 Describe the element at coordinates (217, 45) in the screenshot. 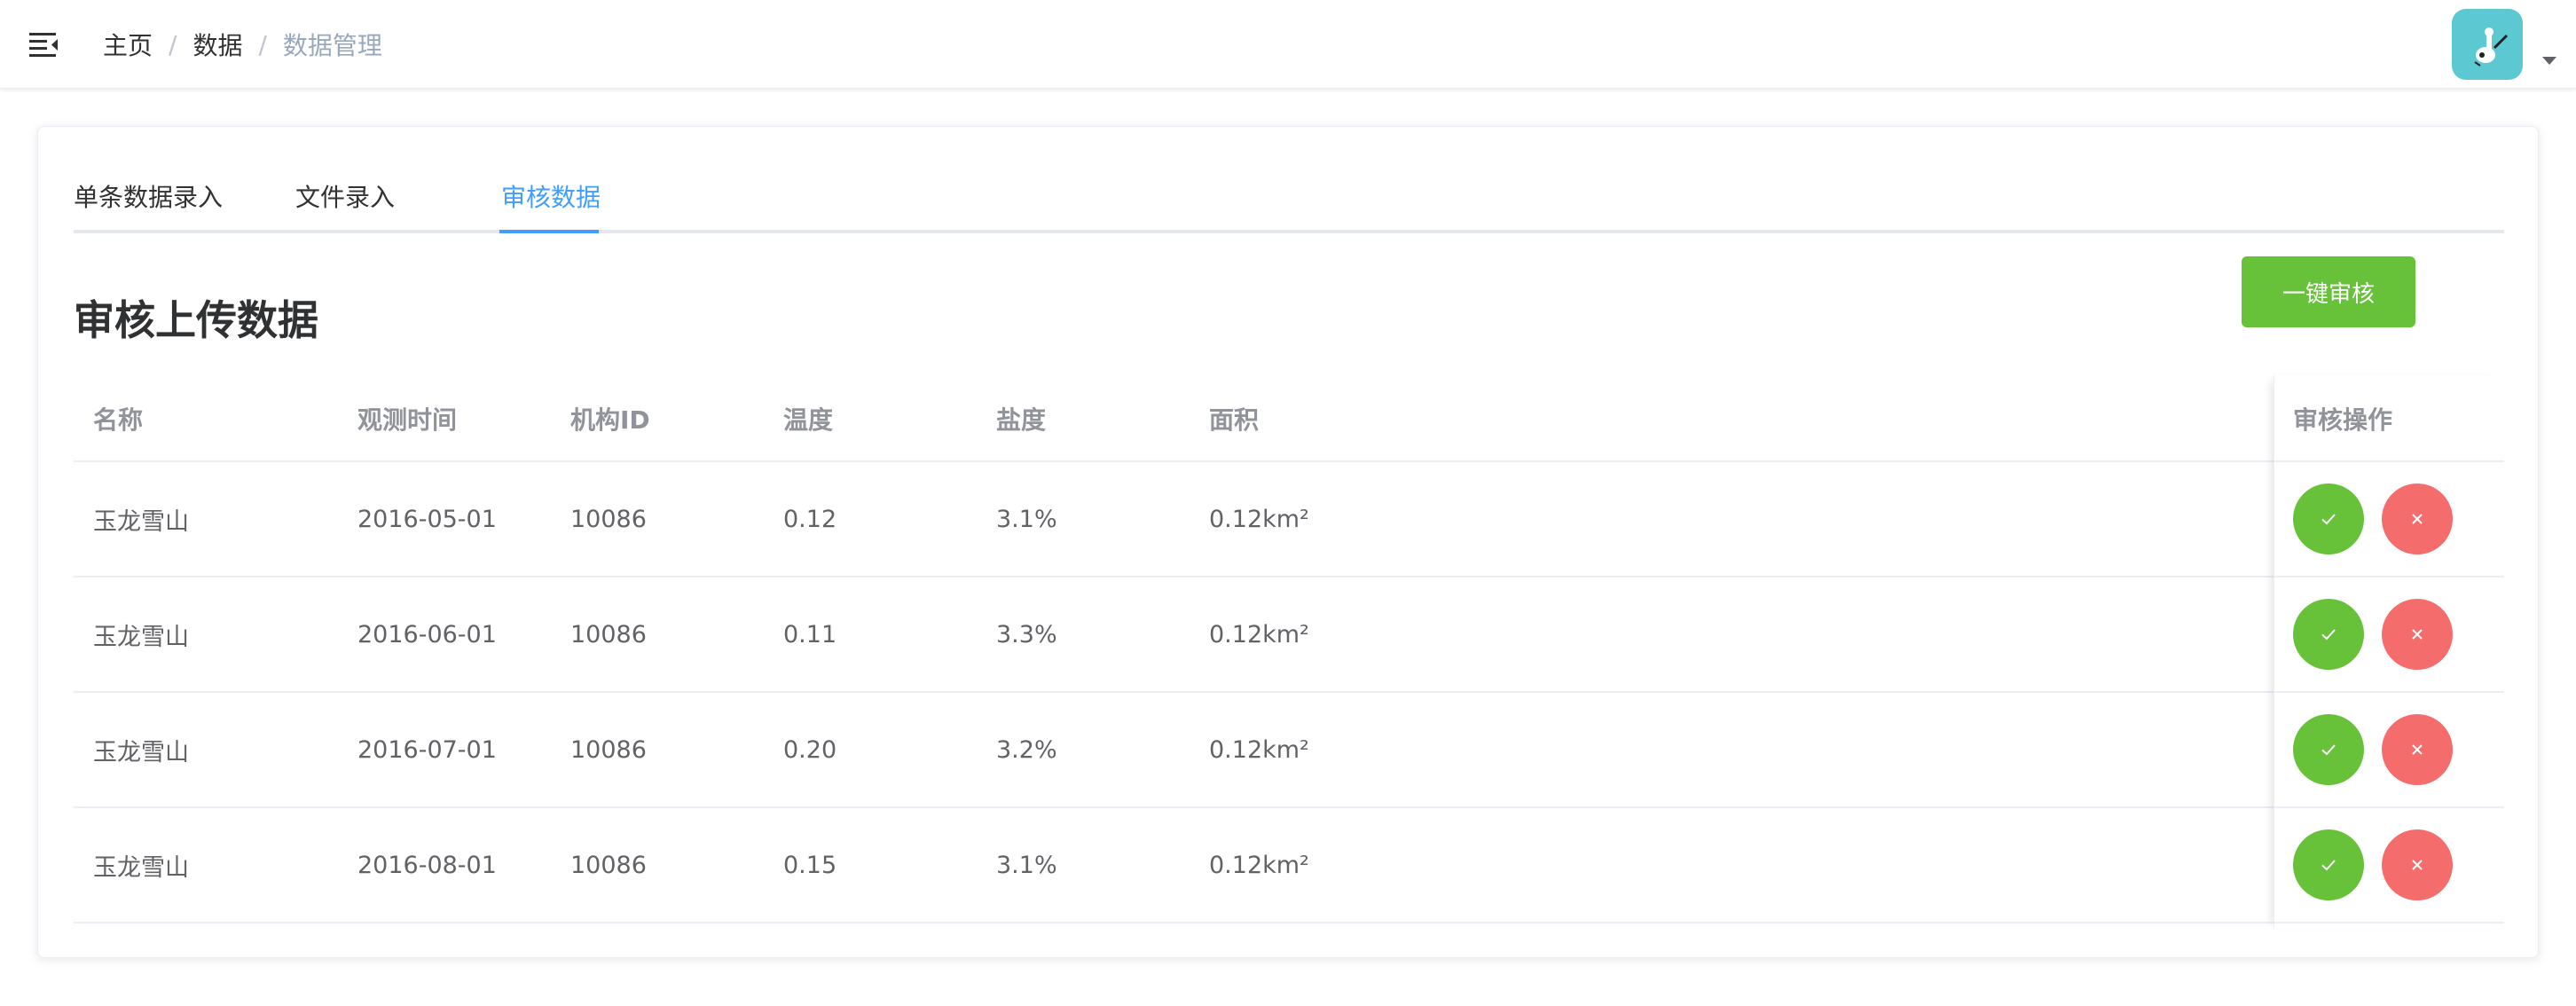

I see `breadcrumb-data: 数据` at that location.